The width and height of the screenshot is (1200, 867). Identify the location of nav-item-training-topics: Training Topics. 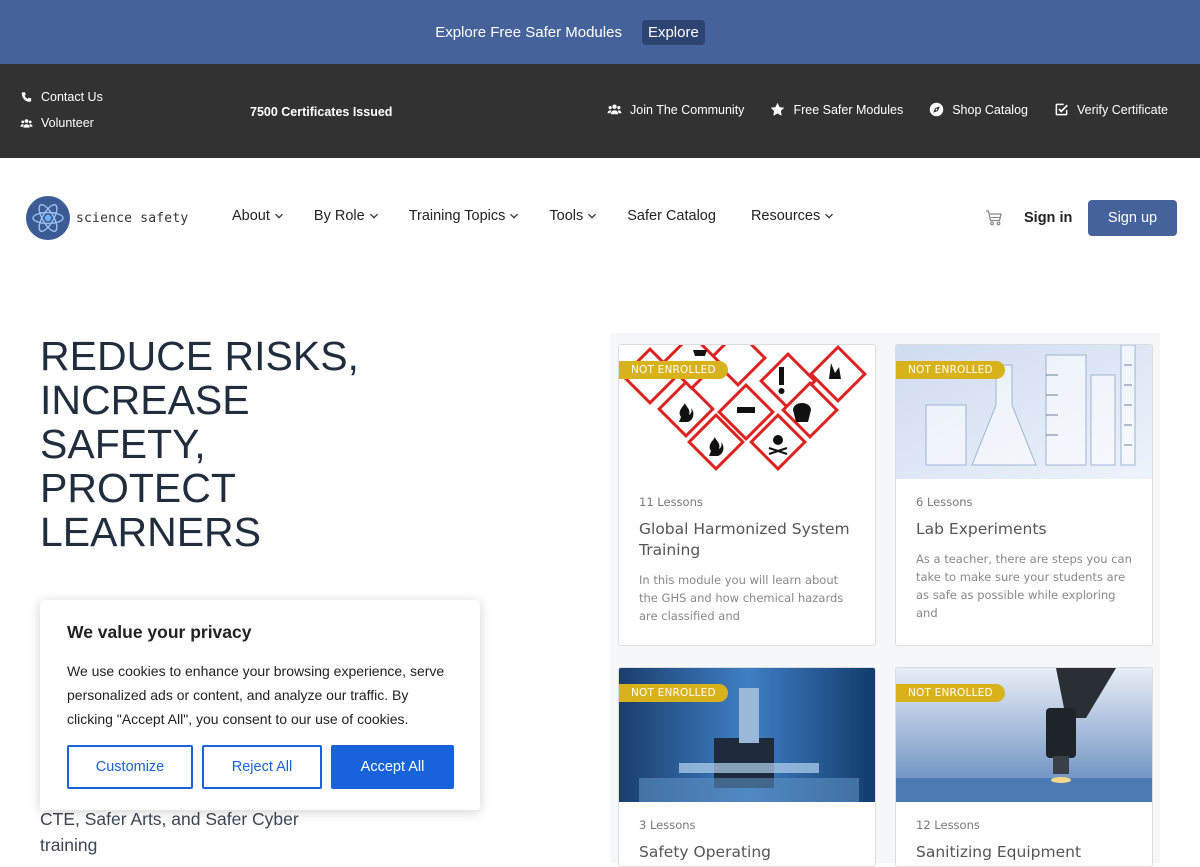
(464, 216).